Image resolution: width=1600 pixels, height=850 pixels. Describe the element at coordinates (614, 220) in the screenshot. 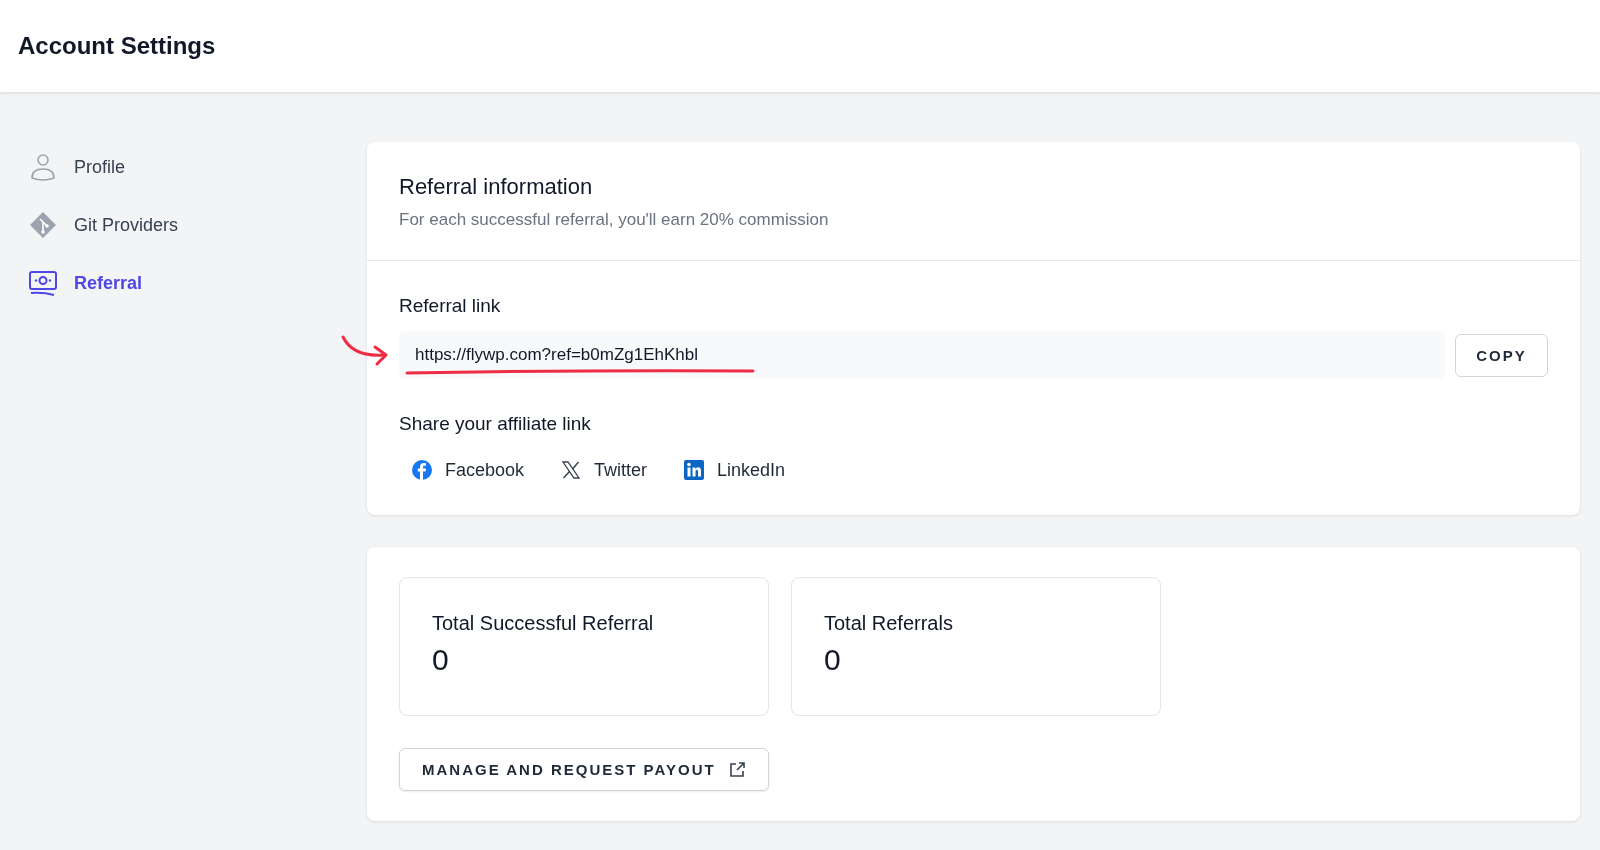

I see `card-subtitle: For each successful referral, you'll earn 20% commission` at that location.